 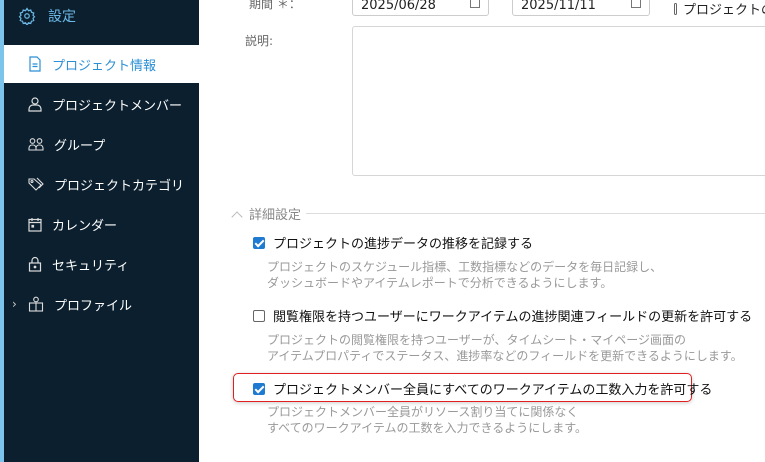 What do you see at coordinates (535, 213) in the screenshot?
I see `divider` at bounding box center [535, 213].